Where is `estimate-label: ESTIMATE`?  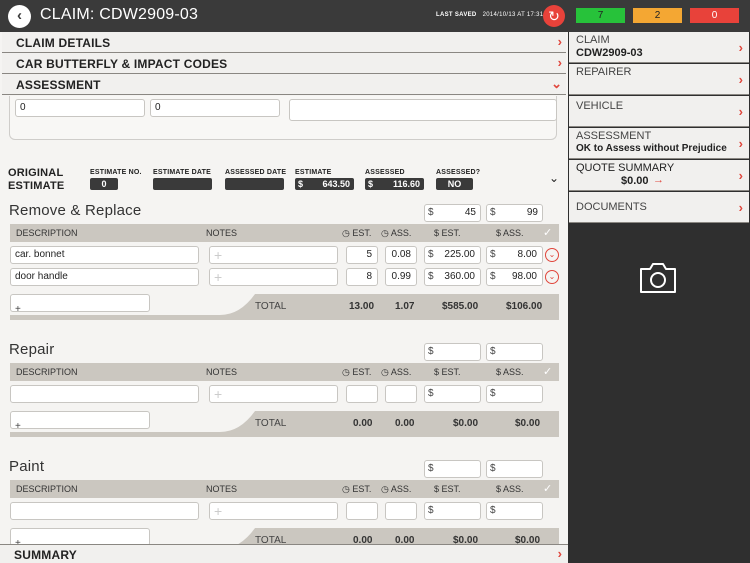
estimate-label: ESTIMATE is located at coordinates (313, 172).